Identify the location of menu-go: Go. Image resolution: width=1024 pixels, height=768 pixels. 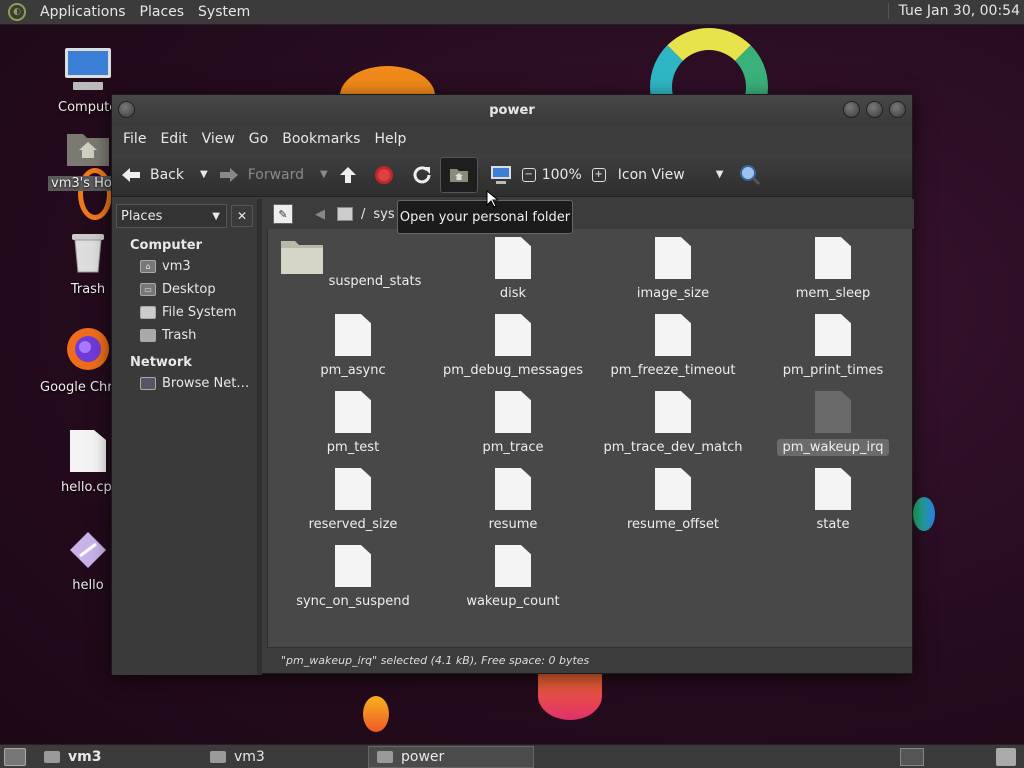
(258, 139).